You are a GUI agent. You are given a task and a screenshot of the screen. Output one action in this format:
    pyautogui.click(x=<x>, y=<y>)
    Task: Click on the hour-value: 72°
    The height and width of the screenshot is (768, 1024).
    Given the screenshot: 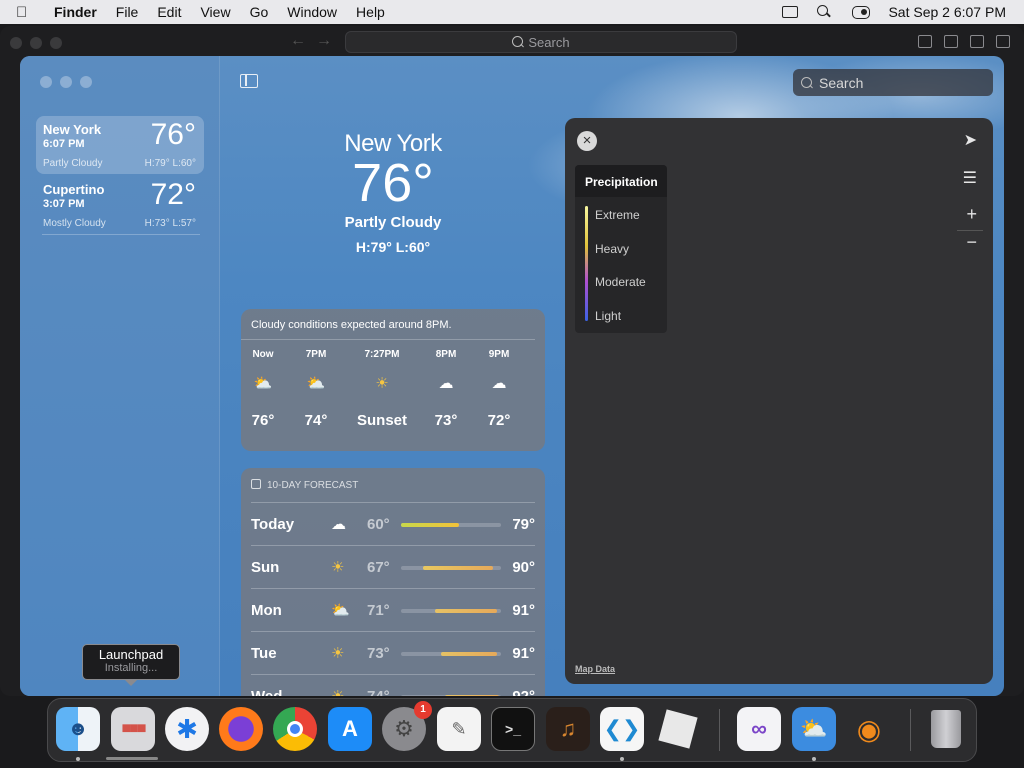 What is the action you would take?
    pyautogui.click(x=499, y=420)
    